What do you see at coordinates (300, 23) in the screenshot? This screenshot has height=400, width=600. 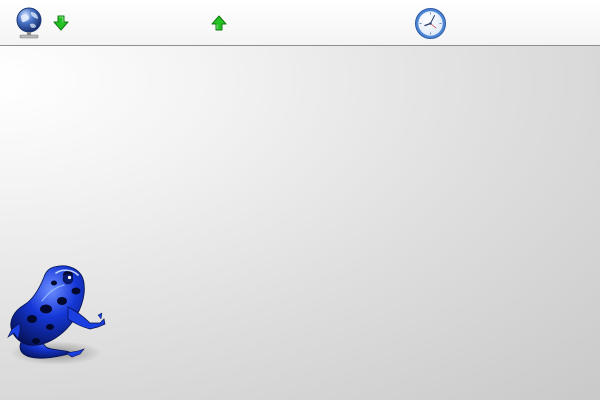 I see `top-panel` at bounding box center [300, 23].